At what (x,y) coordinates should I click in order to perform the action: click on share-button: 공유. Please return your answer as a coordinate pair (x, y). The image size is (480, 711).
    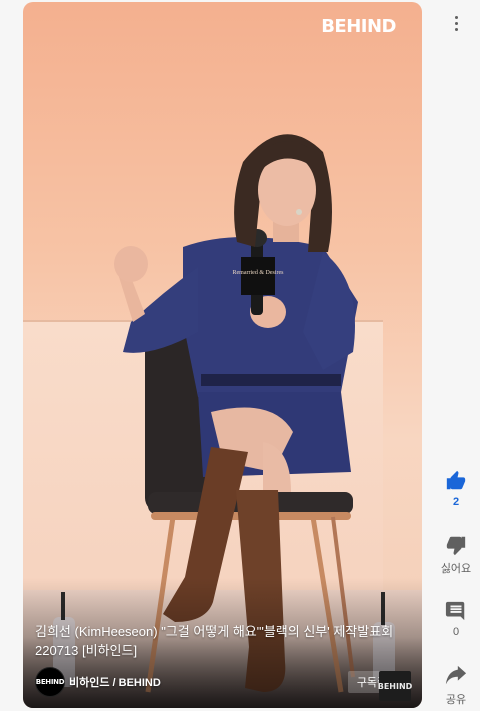
    Looking at the image, I should click on (456, 686).